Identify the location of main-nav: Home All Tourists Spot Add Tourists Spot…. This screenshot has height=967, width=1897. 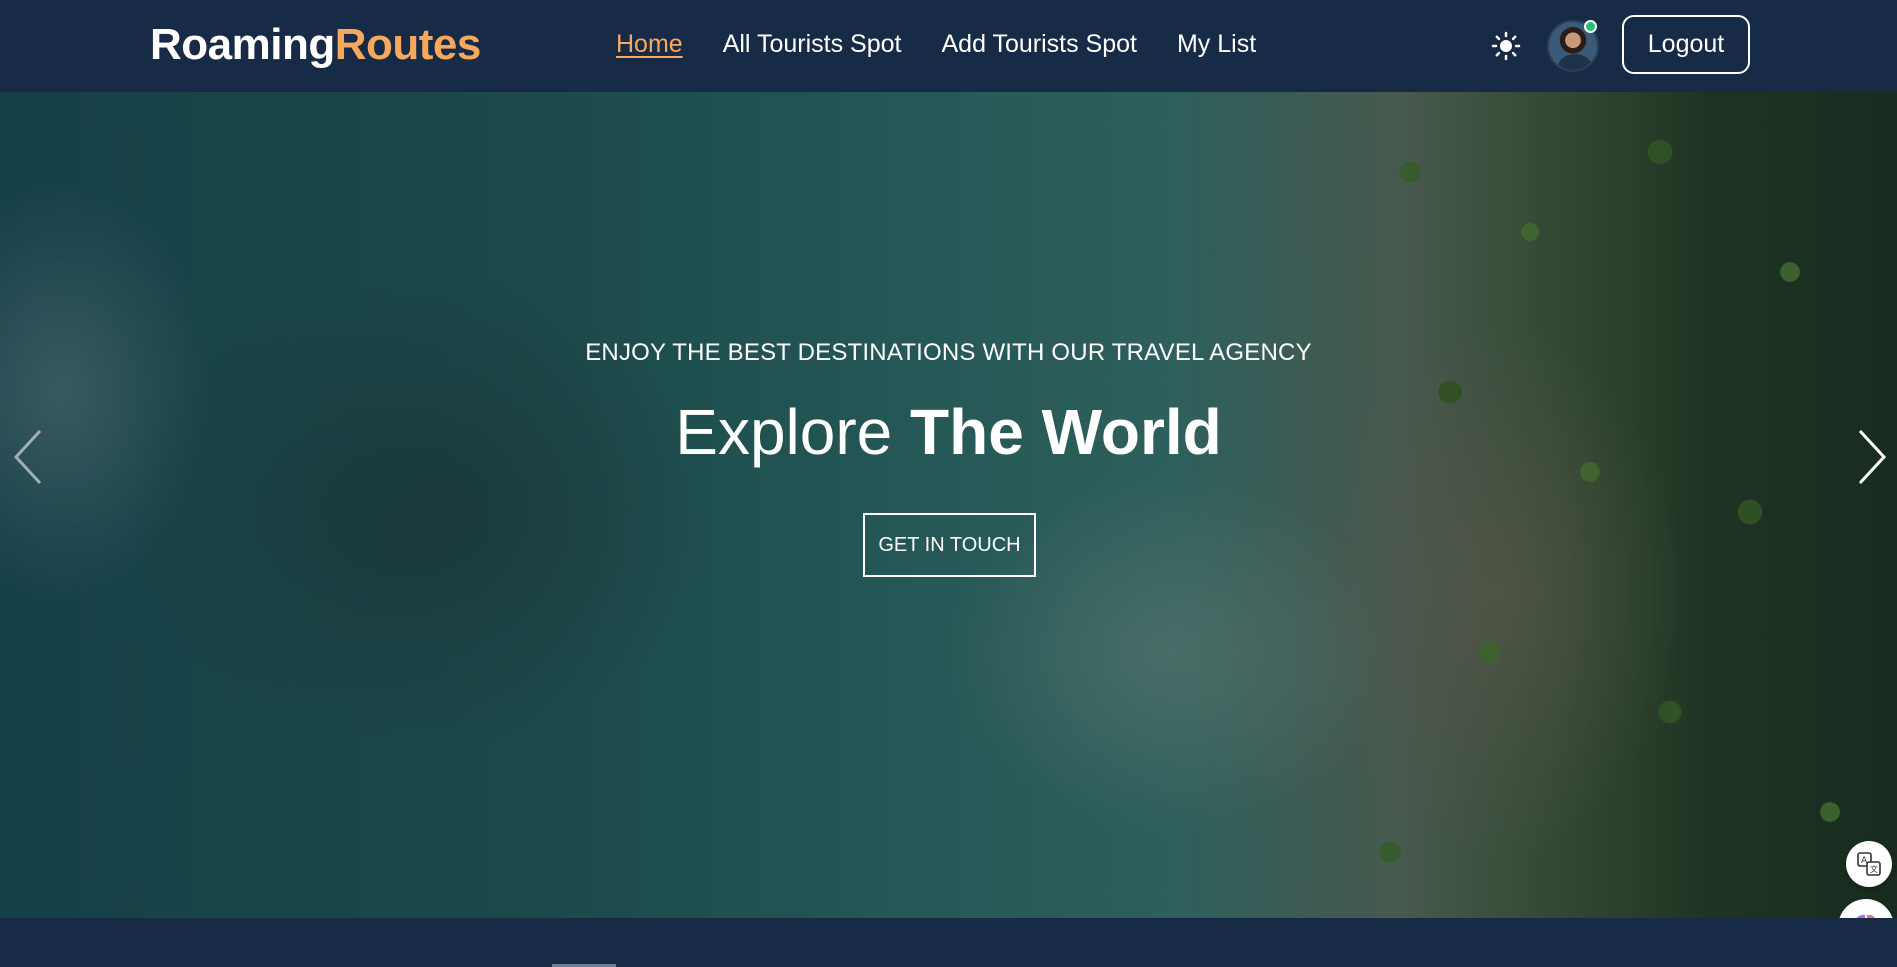
(936, 44).